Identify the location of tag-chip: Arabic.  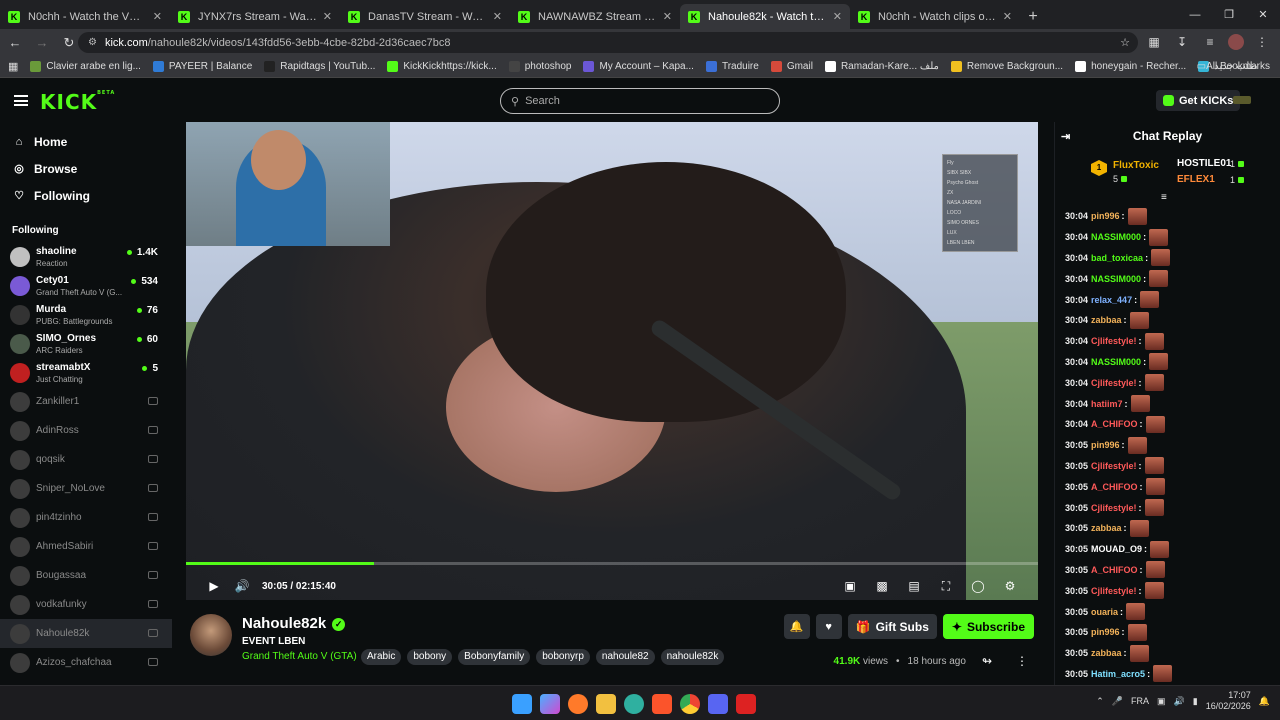
(381, 657).